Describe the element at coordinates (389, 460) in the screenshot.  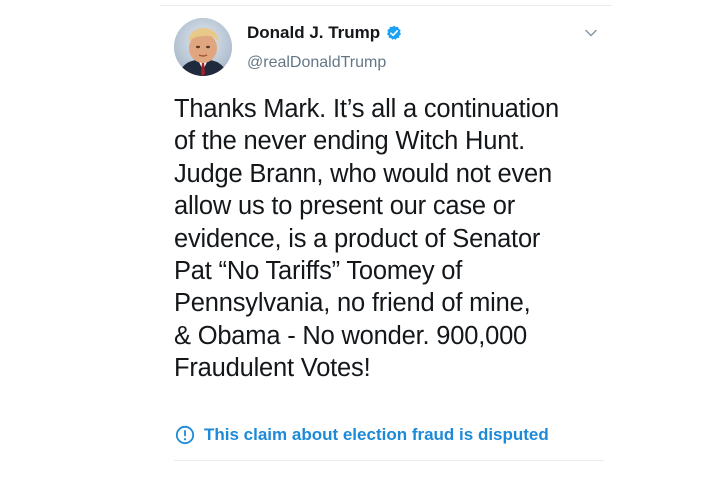
I see `bottom-divider` at that location.